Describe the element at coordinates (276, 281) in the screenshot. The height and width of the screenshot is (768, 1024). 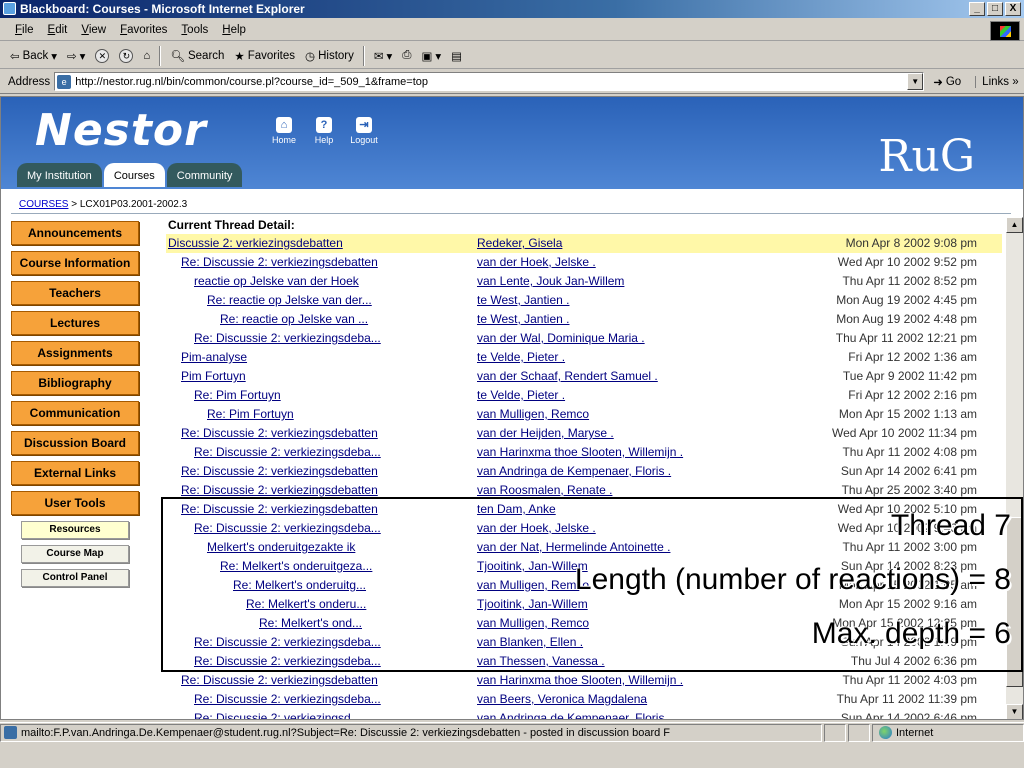
I see `thread-subject-link: reactie op Jelske van der Hoek` at that location.